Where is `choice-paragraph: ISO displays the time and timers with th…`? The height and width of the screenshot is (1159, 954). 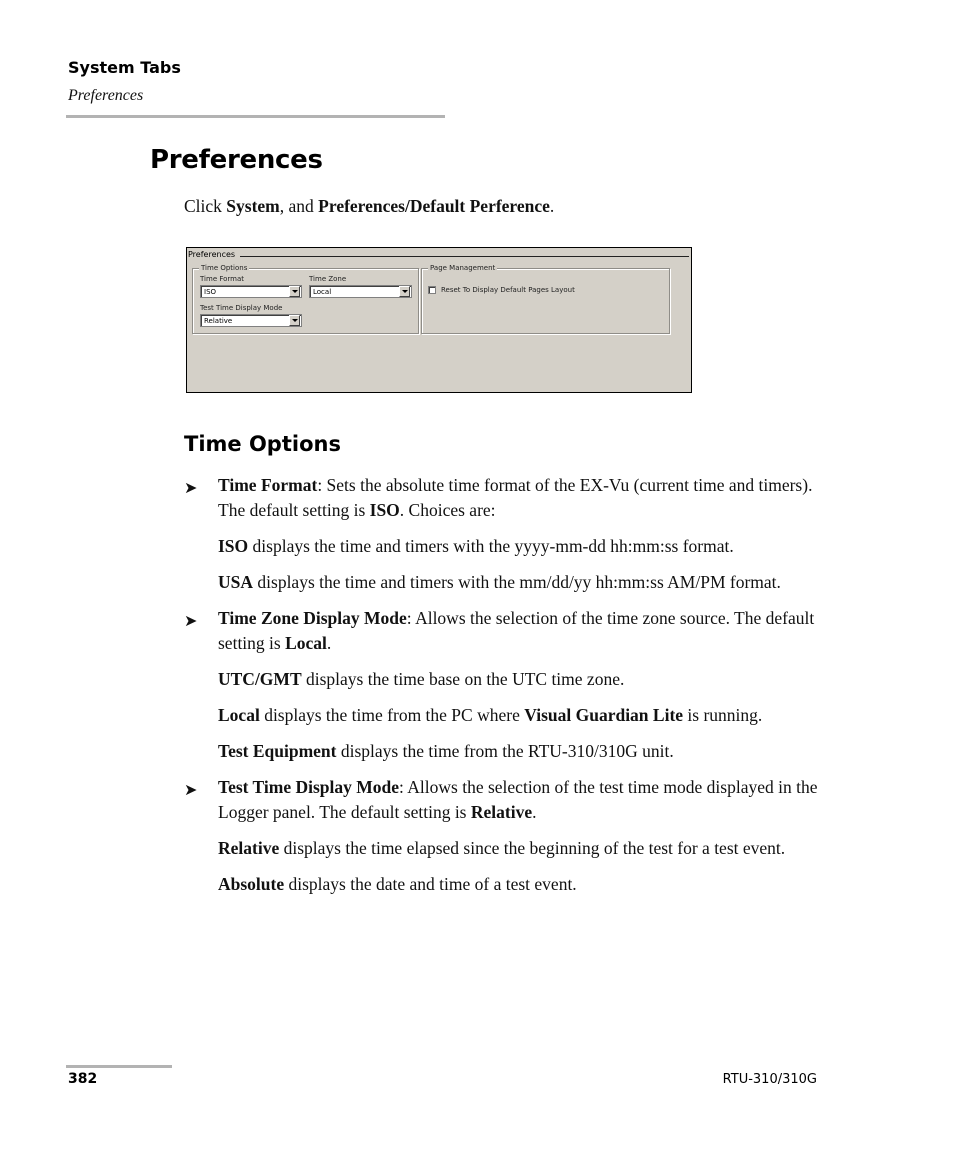 choice-paragraph: ISO displays the time and timers with th… is located at coordinates (504, 546).